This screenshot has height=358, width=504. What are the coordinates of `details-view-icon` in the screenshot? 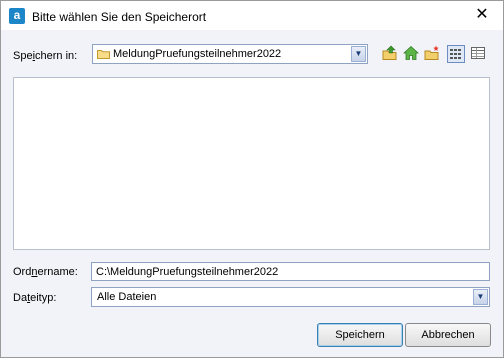 It's located at (478, 53).